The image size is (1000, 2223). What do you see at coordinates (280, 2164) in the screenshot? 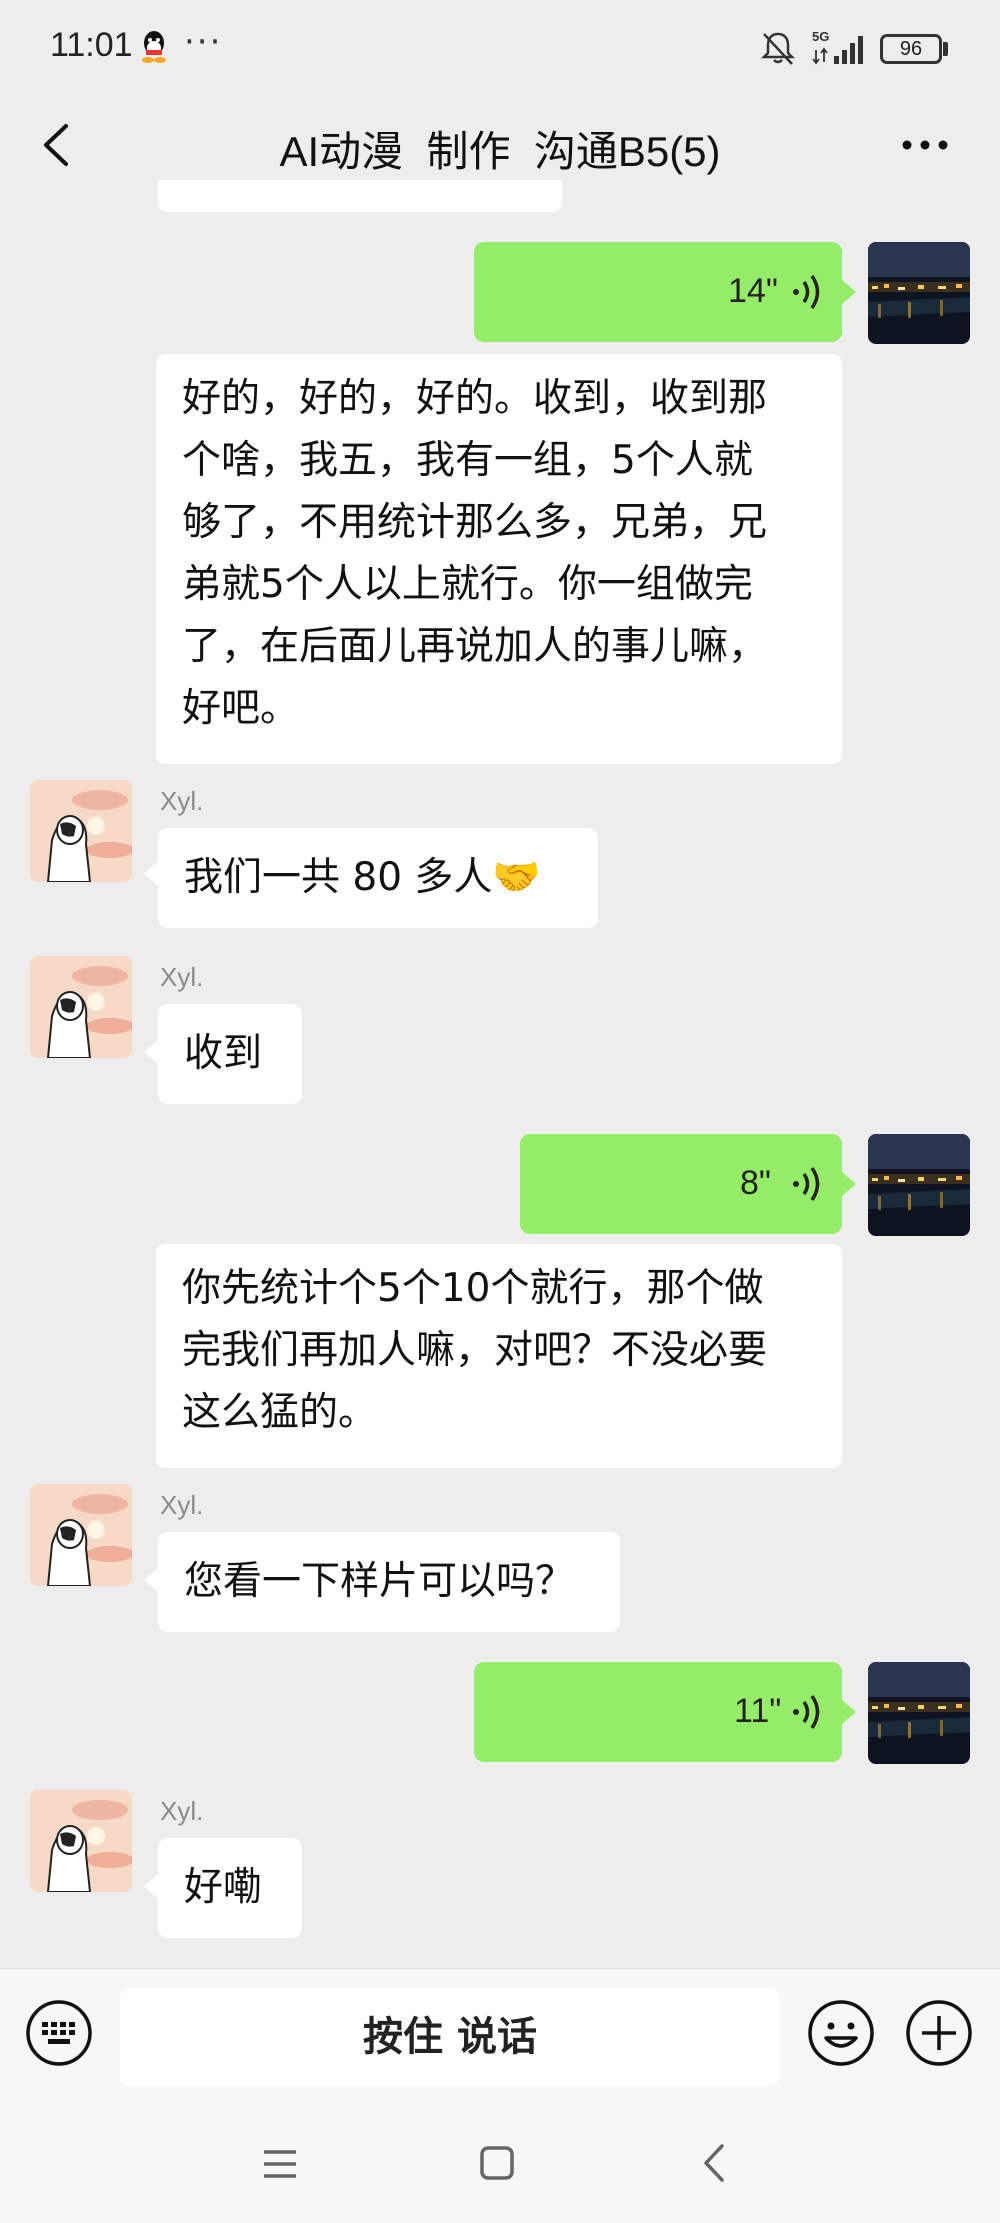
I see `nav-menu-icon` at bounding box center [280, 2164].